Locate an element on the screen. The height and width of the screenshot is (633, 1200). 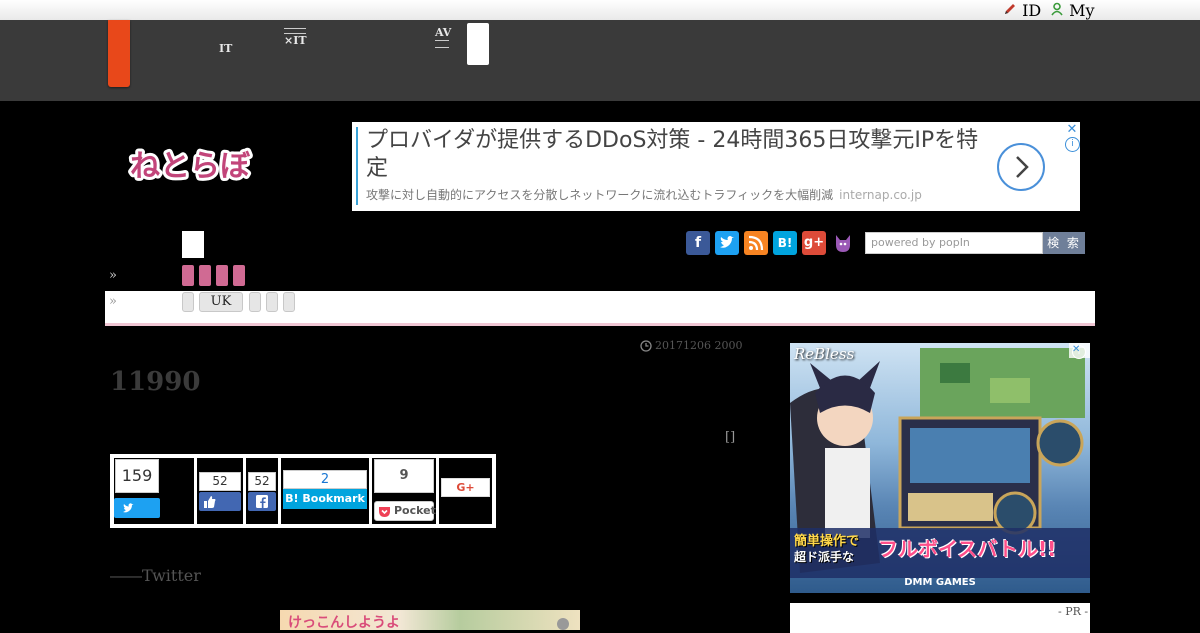
twitter-bird-icon is located at coordinates (128, 508).